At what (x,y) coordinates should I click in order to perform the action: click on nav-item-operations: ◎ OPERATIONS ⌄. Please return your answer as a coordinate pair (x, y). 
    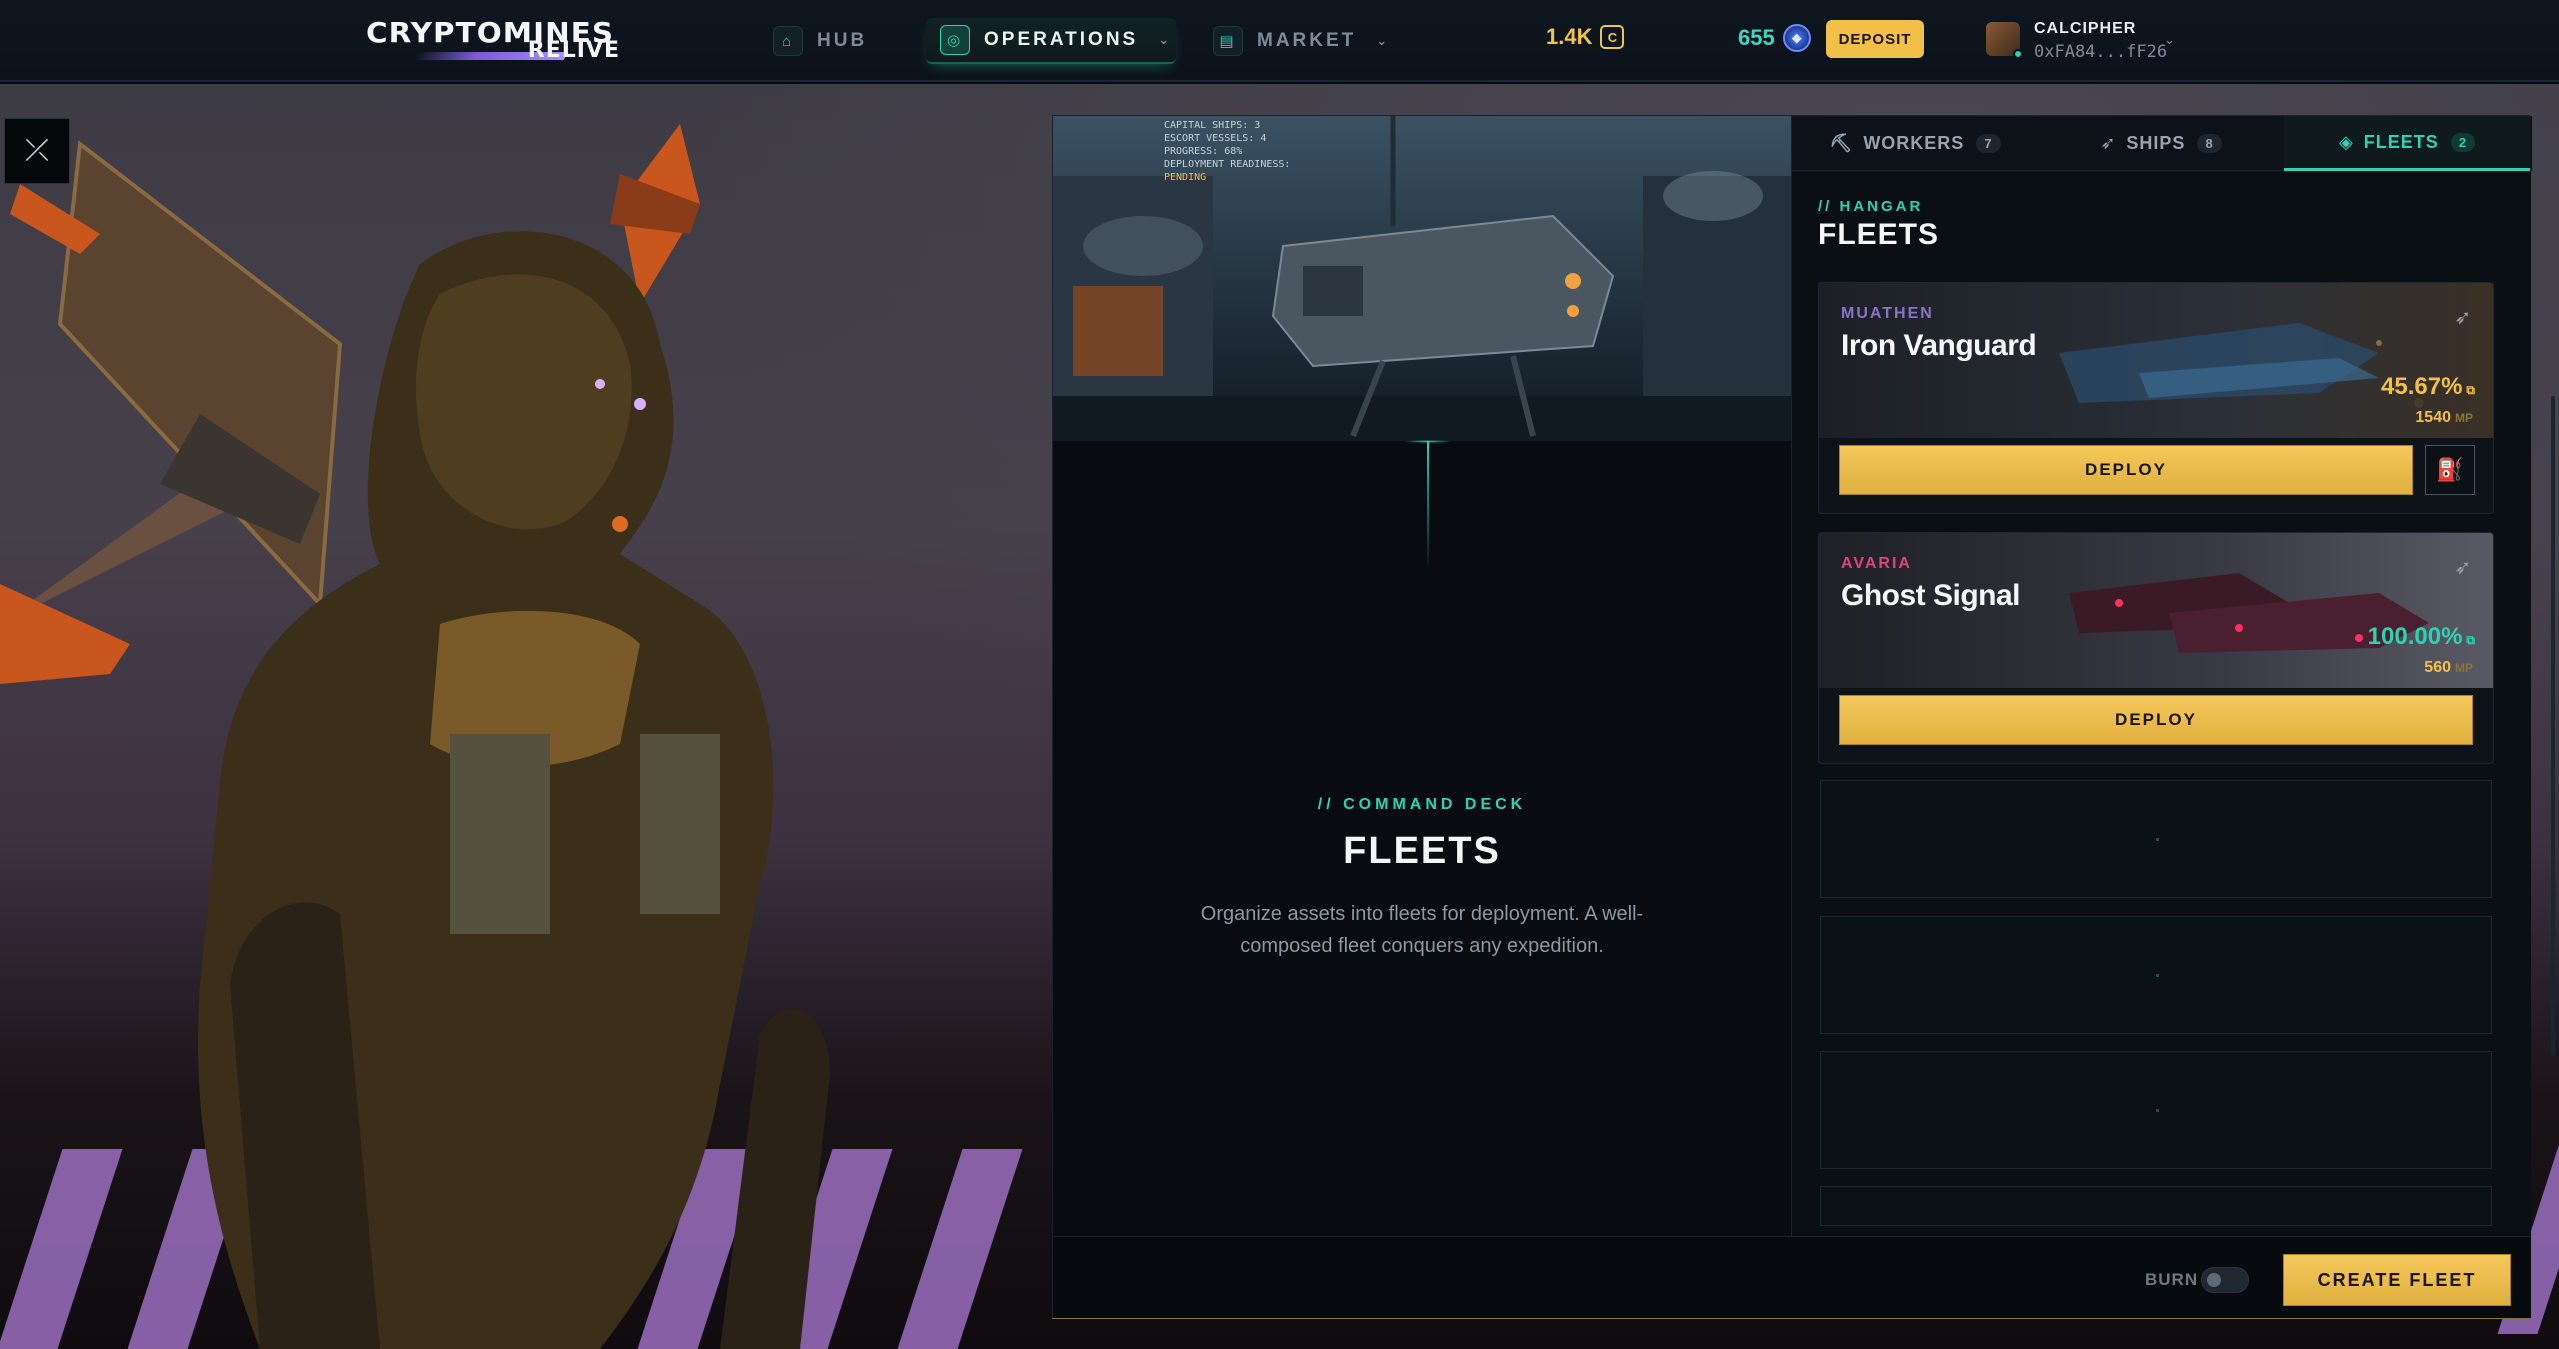
    Looking at the image, I should click on (1051, 41).